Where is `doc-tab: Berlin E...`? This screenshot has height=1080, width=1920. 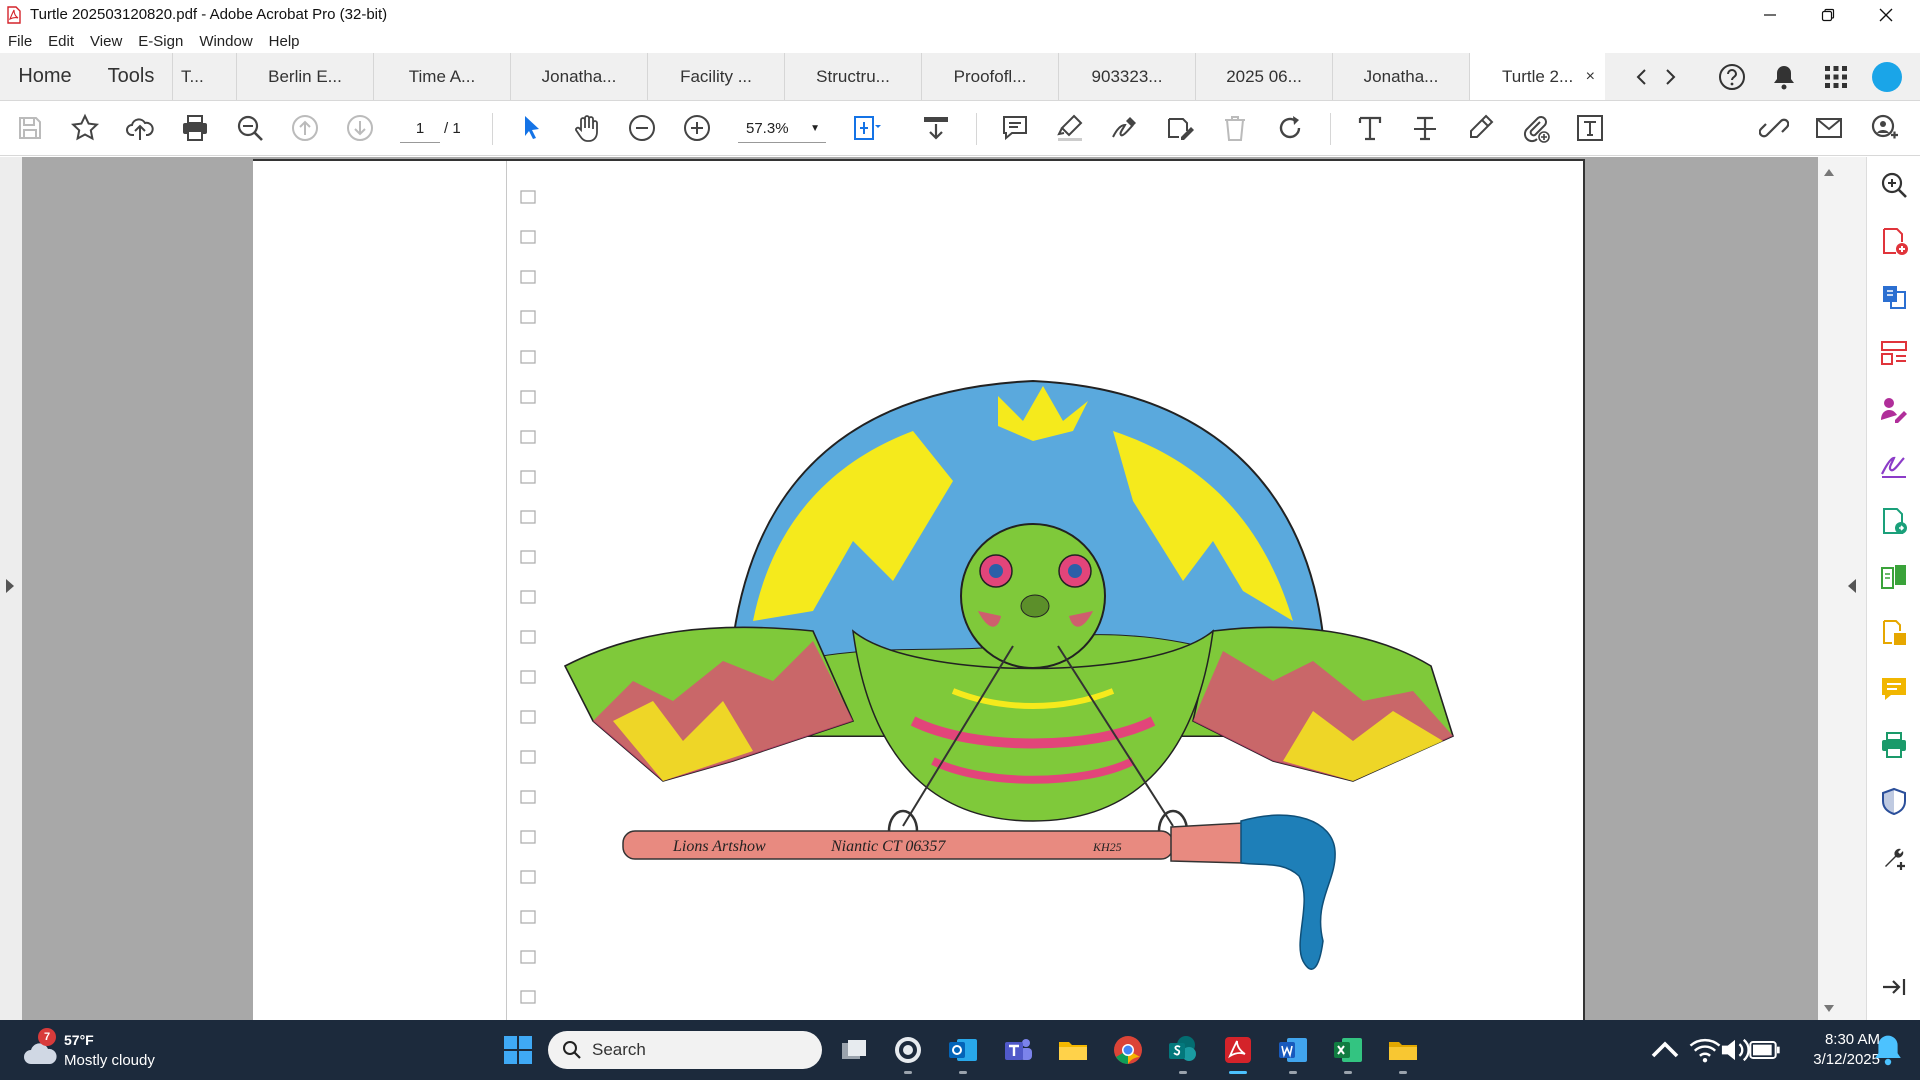
doc-tab: Berlin E... is located at coordinates (304, 76).